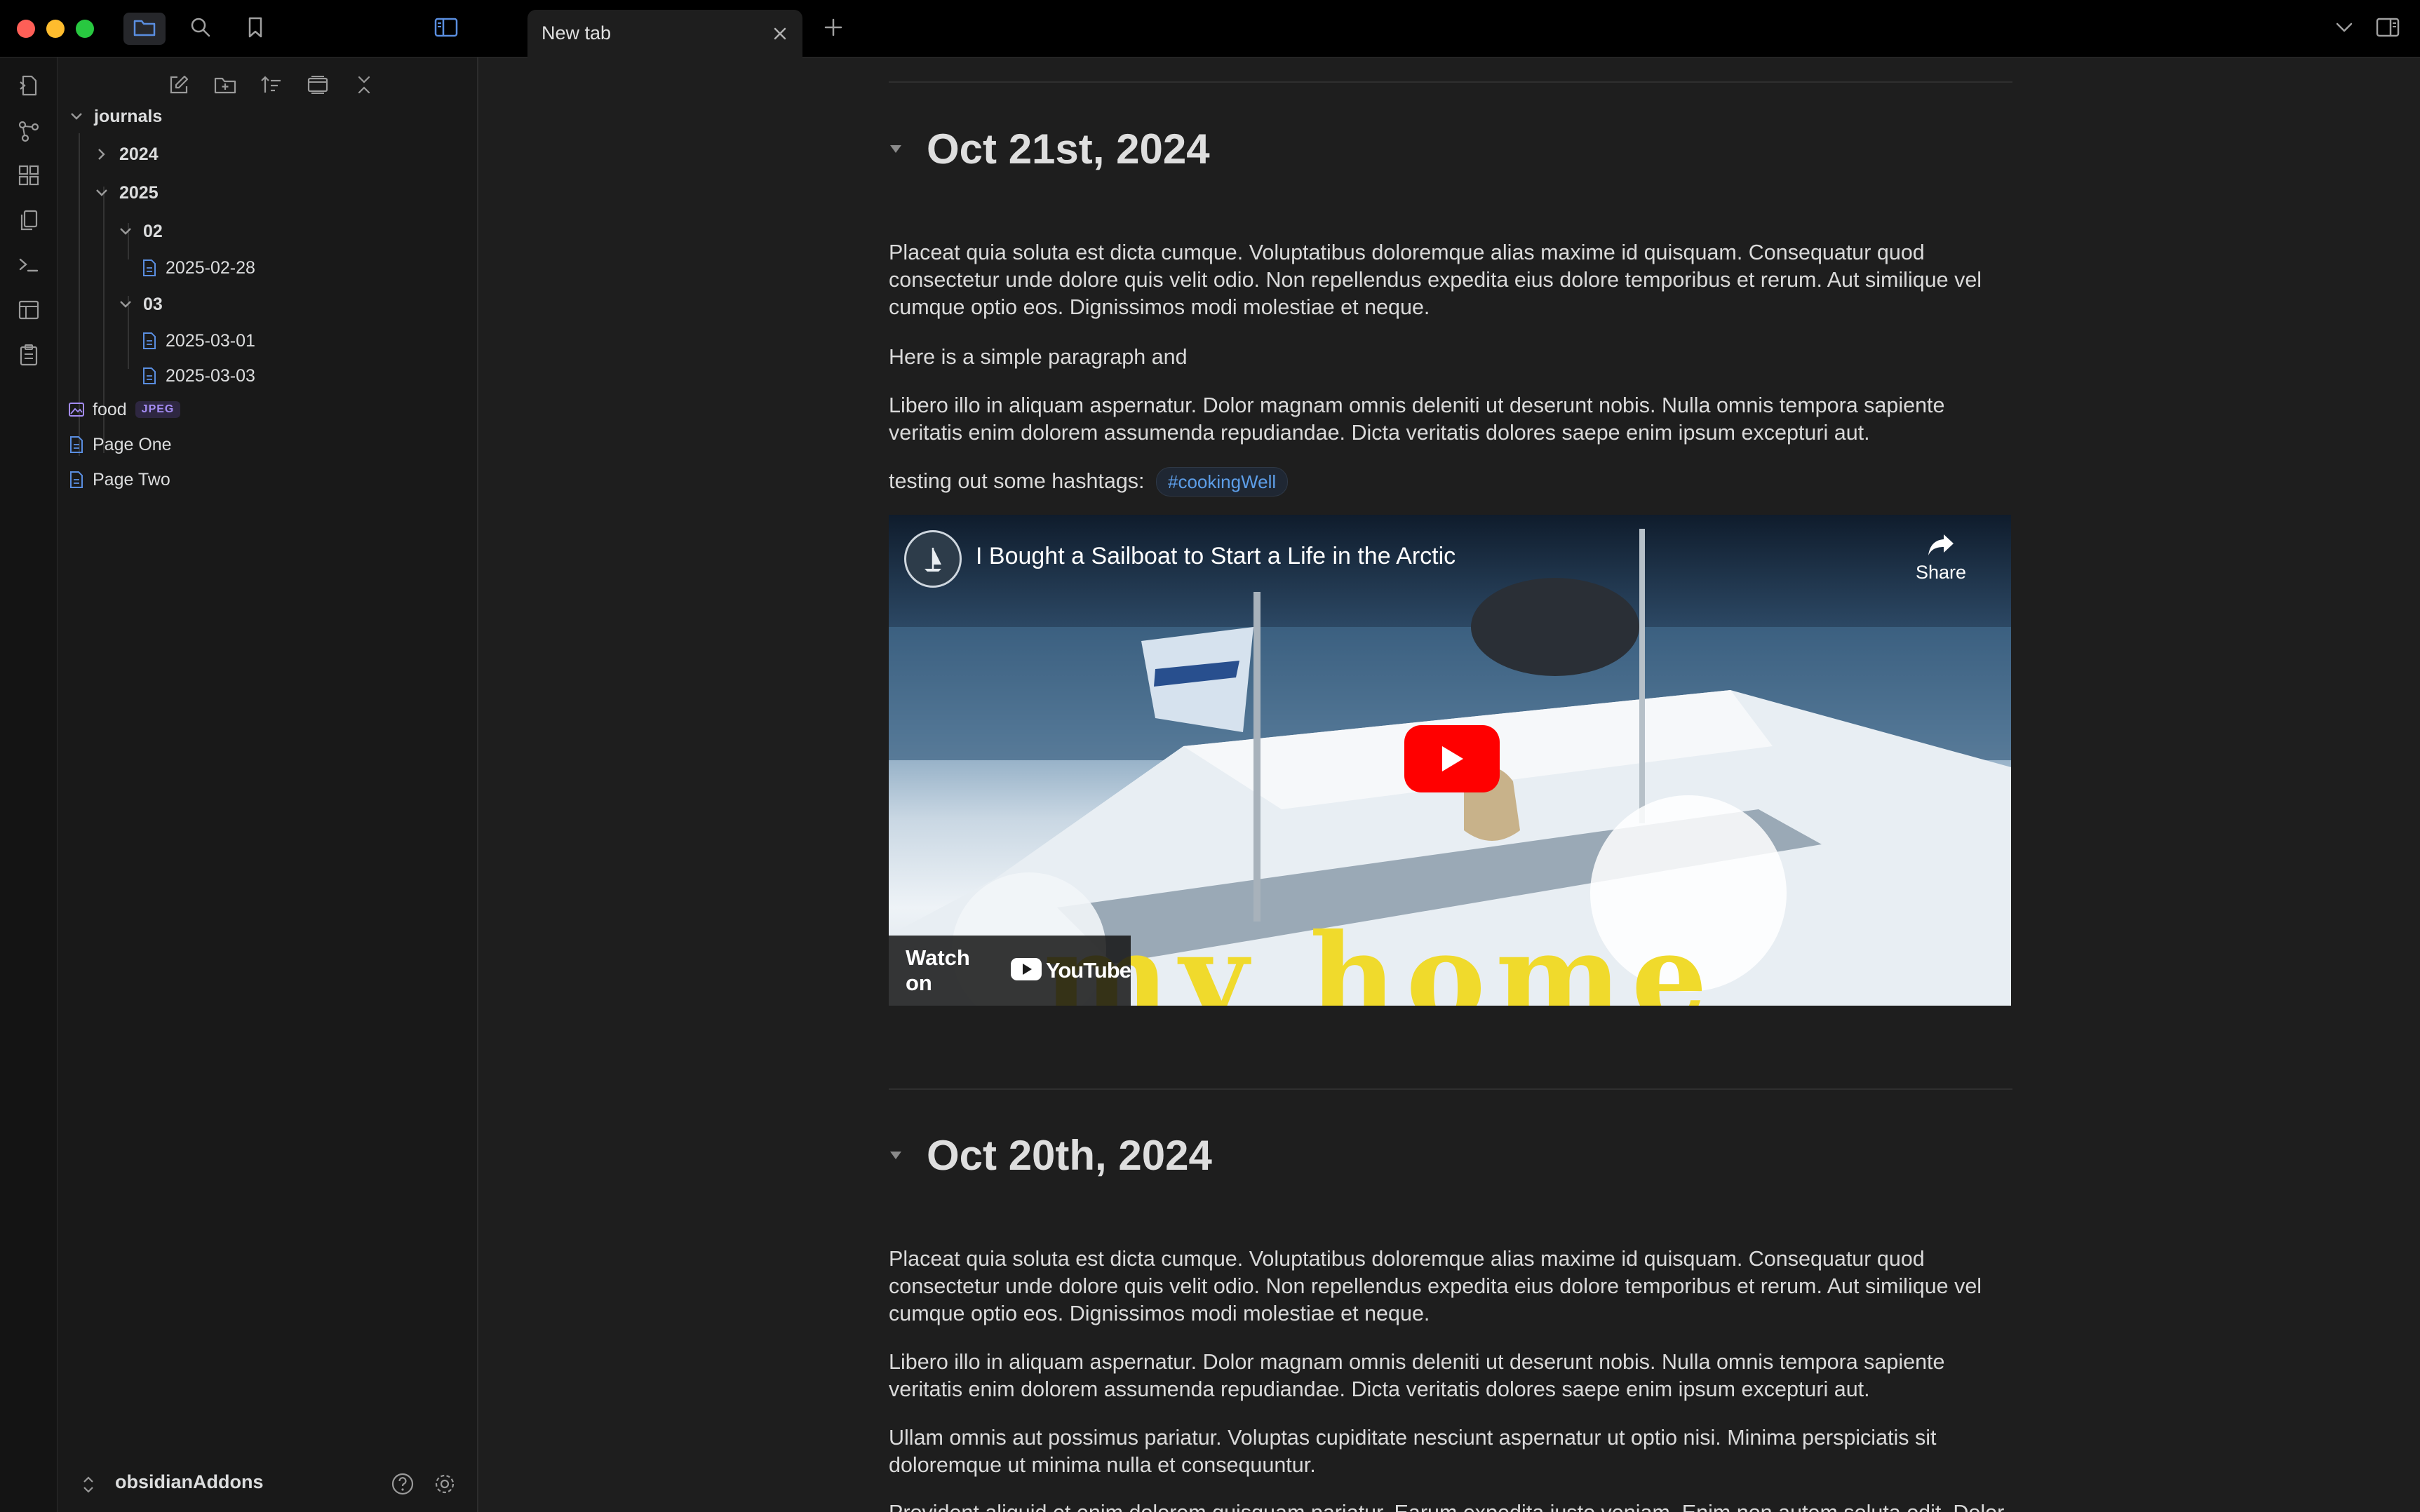 This screenshot has width=2420, height=1512. Describe the element at coordinates (132, 444) in the screenshot. I see `file-label: Page One` at that location.